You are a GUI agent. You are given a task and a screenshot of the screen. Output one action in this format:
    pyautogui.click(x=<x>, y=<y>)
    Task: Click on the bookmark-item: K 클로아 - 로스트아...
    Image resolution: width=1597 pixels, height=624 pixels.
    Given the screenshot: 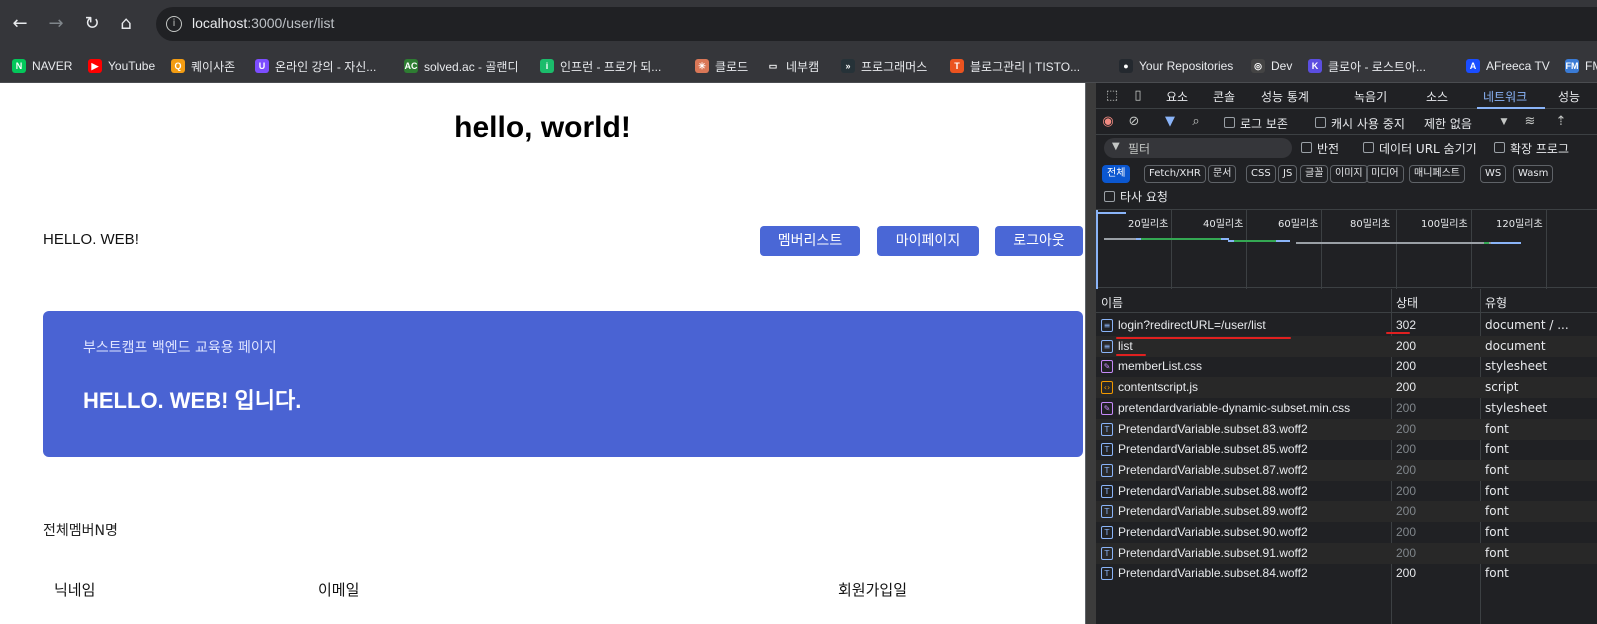 What is the action you would take?
    pyautogui.click(x=1367, y=66)
    